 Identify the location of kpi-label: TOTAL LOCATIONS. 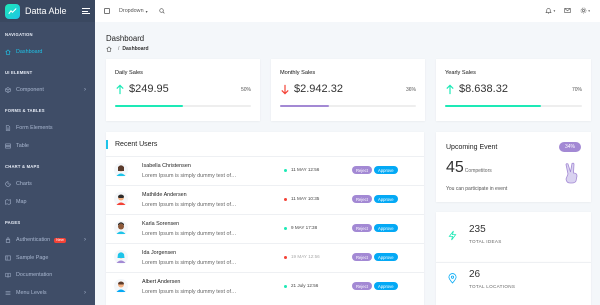
(492, 286).